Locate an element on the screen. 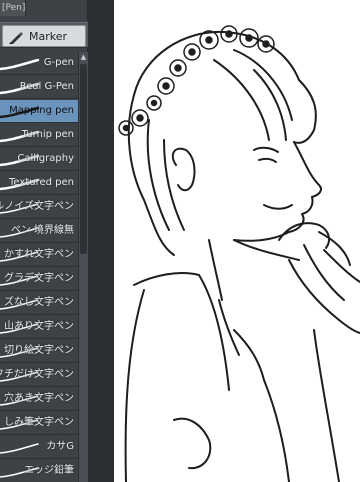 This screenshot has width=360, height=482. brush-item: エッジ鉛筆 is located at coordinates (39, 471).